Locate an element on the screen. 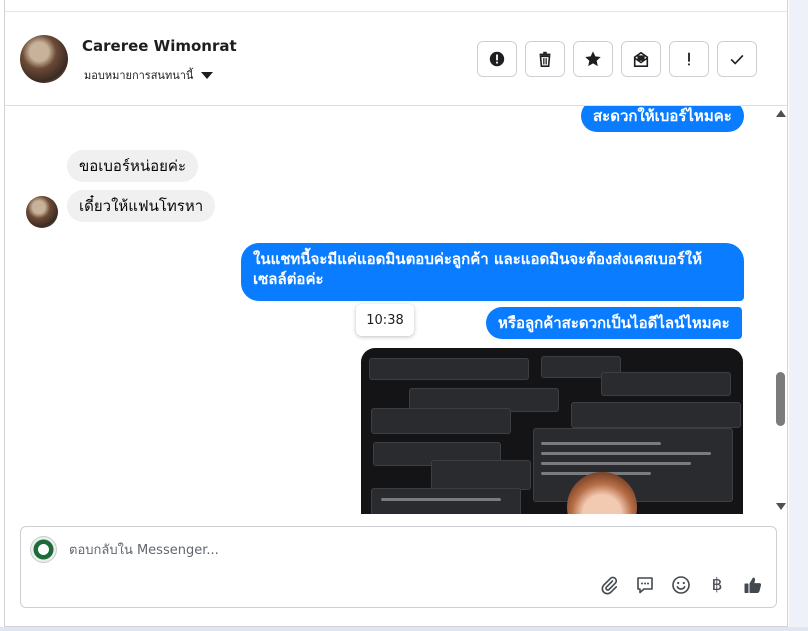 The image size is (808, 631). alert-circle-icon is located at coordinates (497, 59).